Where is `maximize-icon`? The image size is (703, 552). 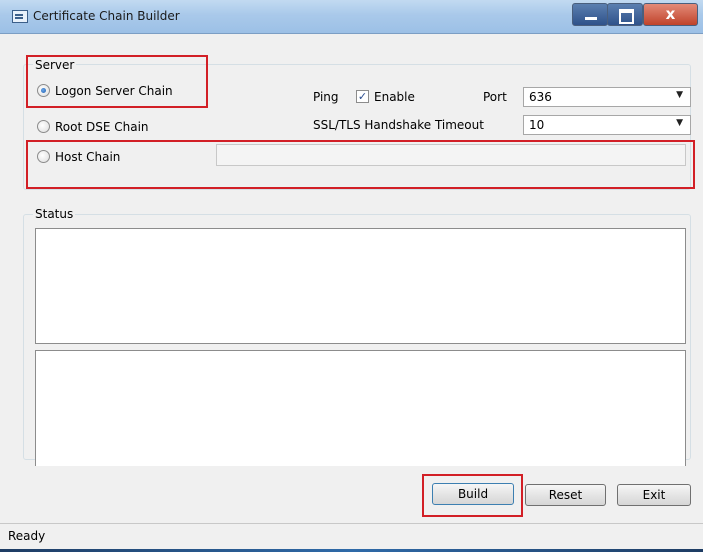
maximize-icon is located at coordinates (625, 14).